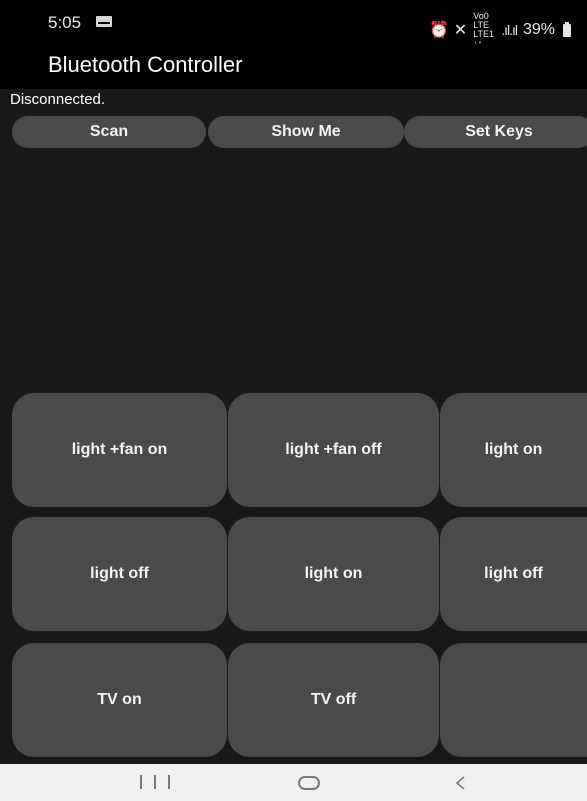  Describe the element at coordinates (484, 29) in the screenshot. I see `volte-lte-icon: Vo0 LTE LTE1 ↓↑` at that location.